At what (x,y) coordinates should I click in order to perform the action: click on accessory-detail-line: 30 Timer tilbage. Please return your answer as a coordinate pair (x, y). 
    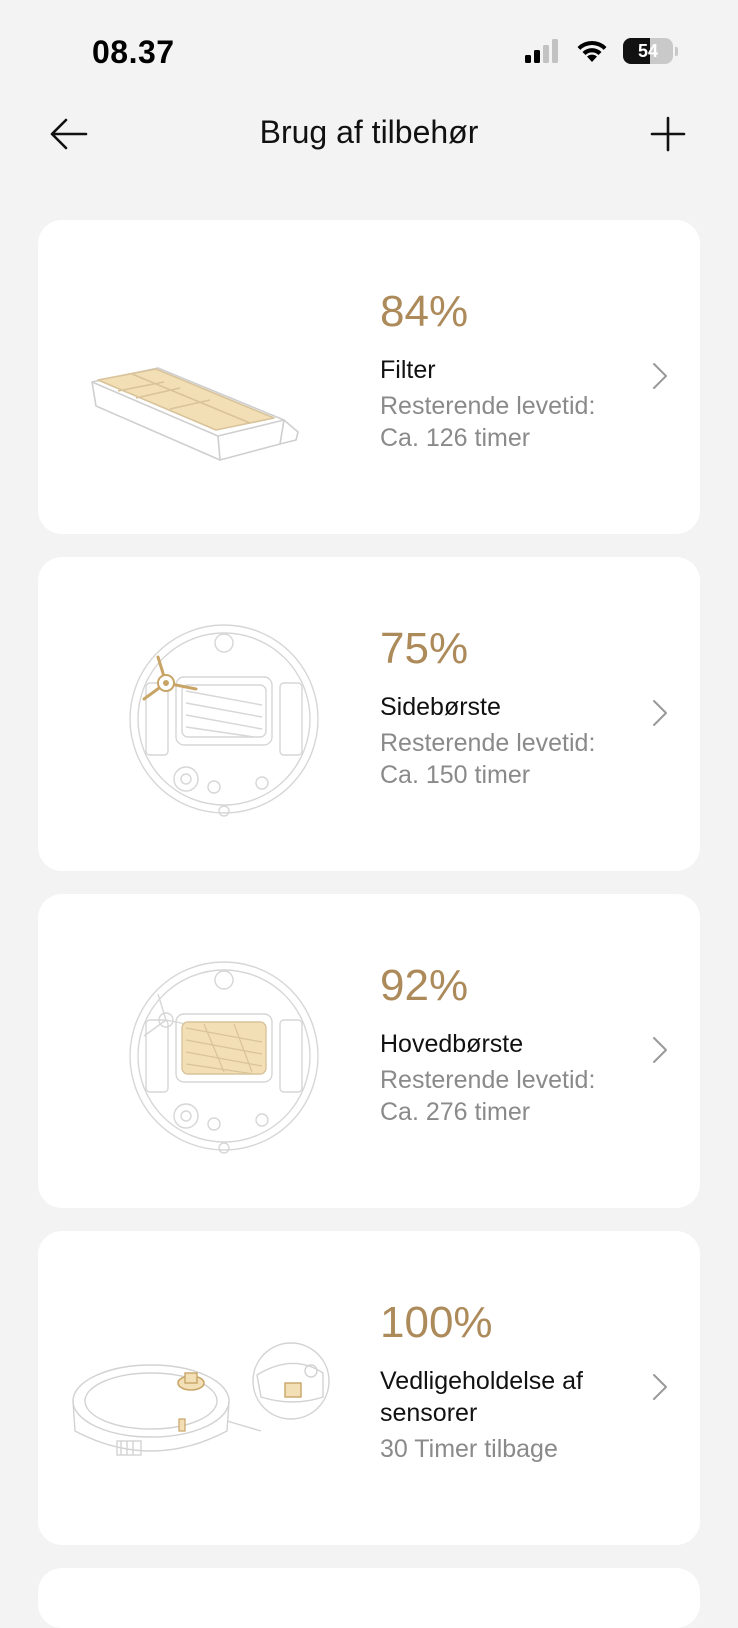
    Looking at the image, I should click on (469, 1449).